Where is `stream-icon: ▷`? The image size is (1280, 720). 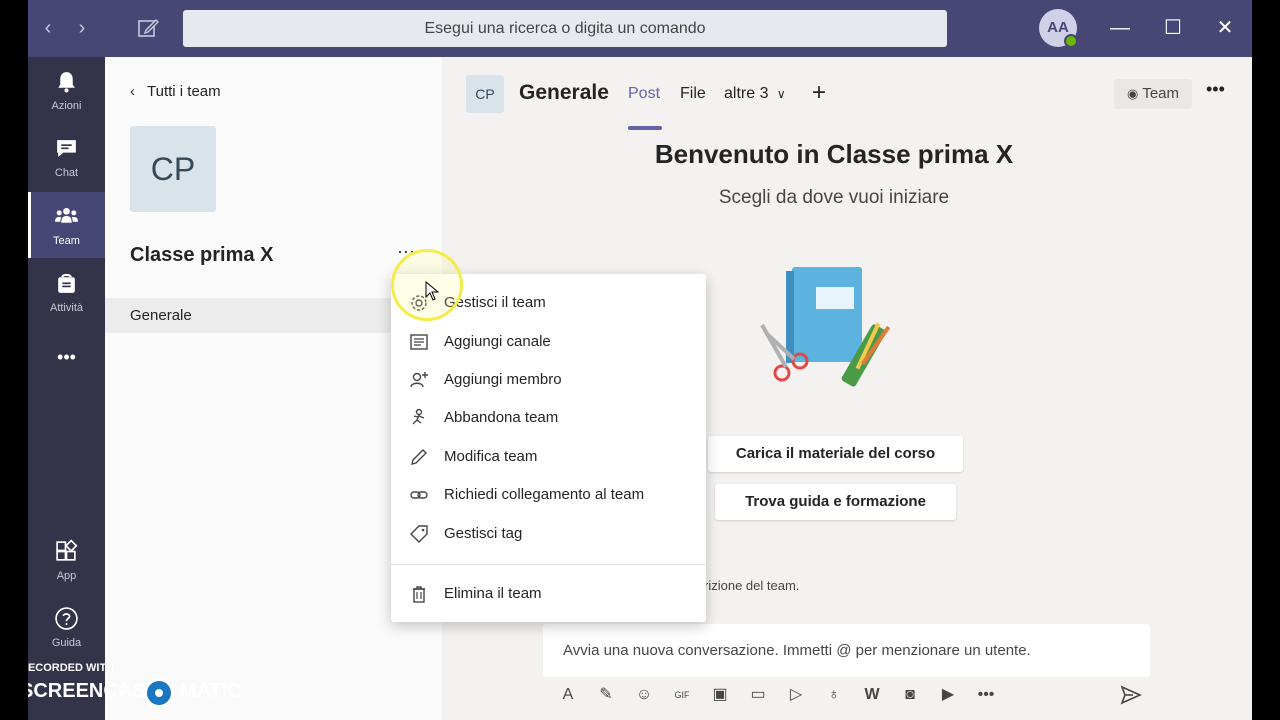 stream-icon: ▷ is located at coordinates (796, 695).